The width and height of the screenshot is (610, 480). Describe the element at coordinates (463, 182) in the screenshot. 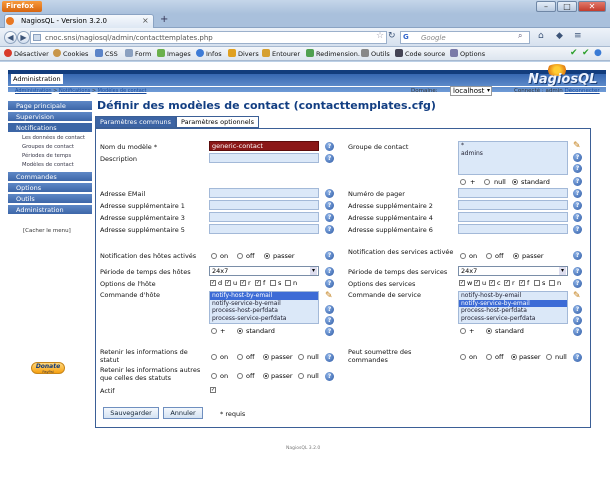

I see `contact-group-plus-radio` at that location.